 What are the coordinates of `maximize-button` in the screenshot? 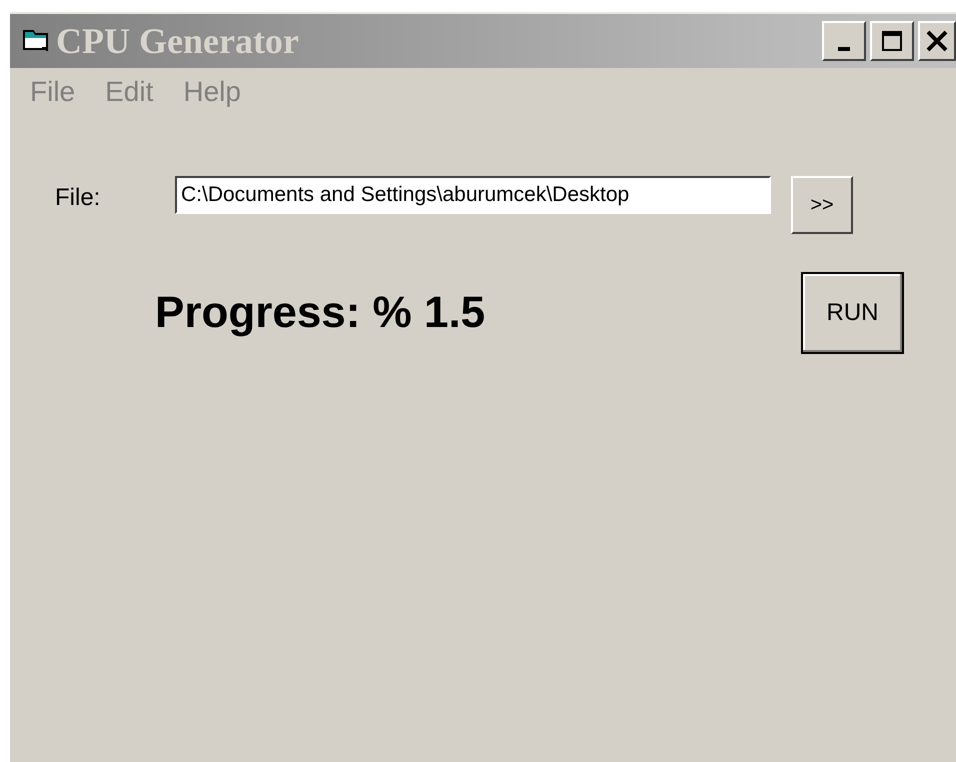 It's located at (892, 41).